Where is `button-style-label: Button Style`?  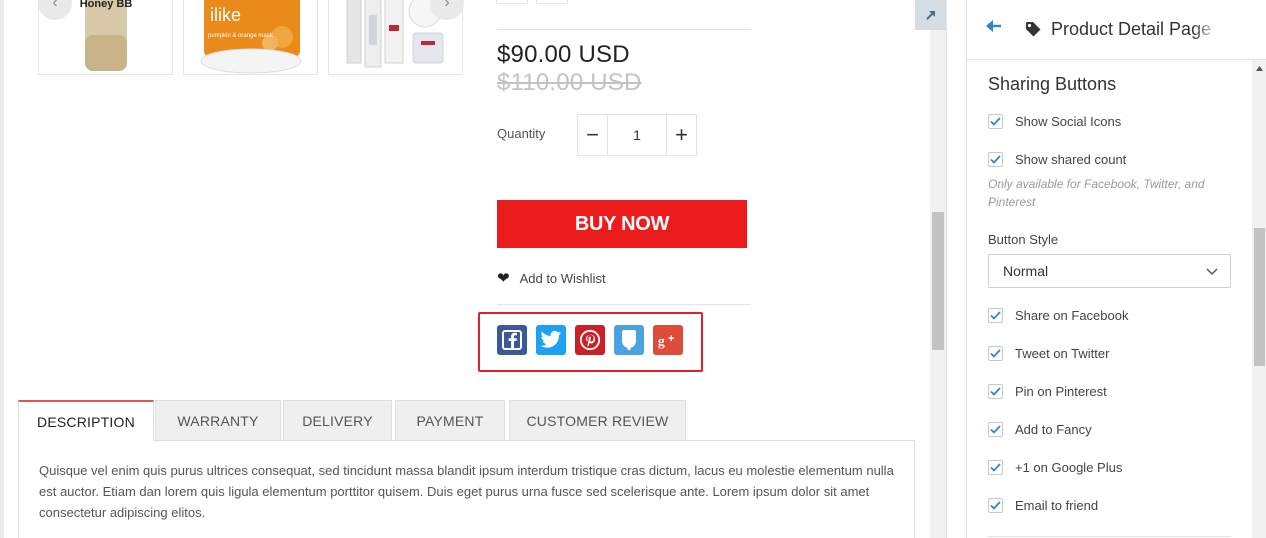 button-style-label: Button Style is located at coordinates (1023, 239).